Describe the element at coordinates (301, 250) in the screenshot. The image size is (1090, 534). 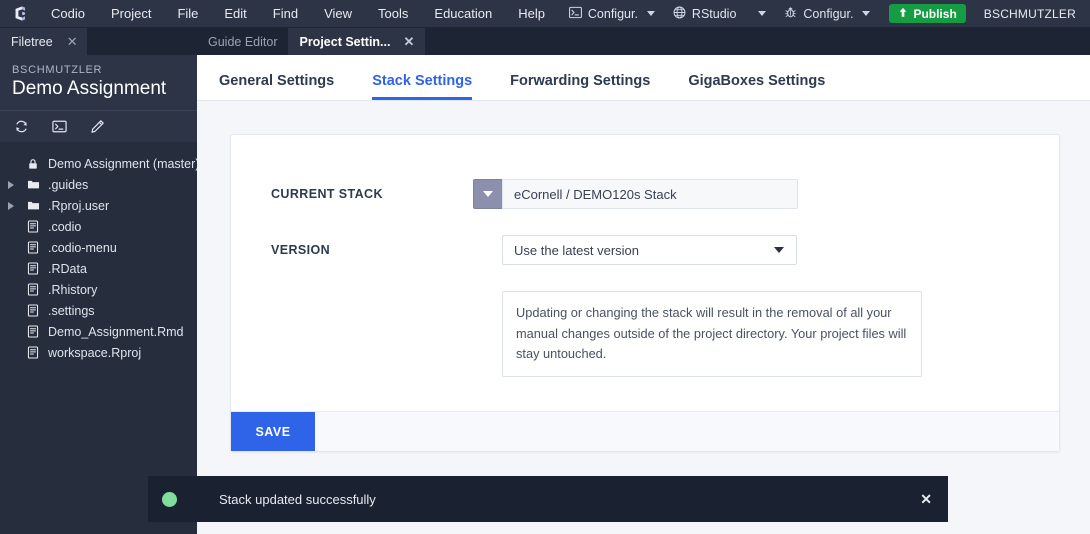
I see `version-label: VERSION` at that location.